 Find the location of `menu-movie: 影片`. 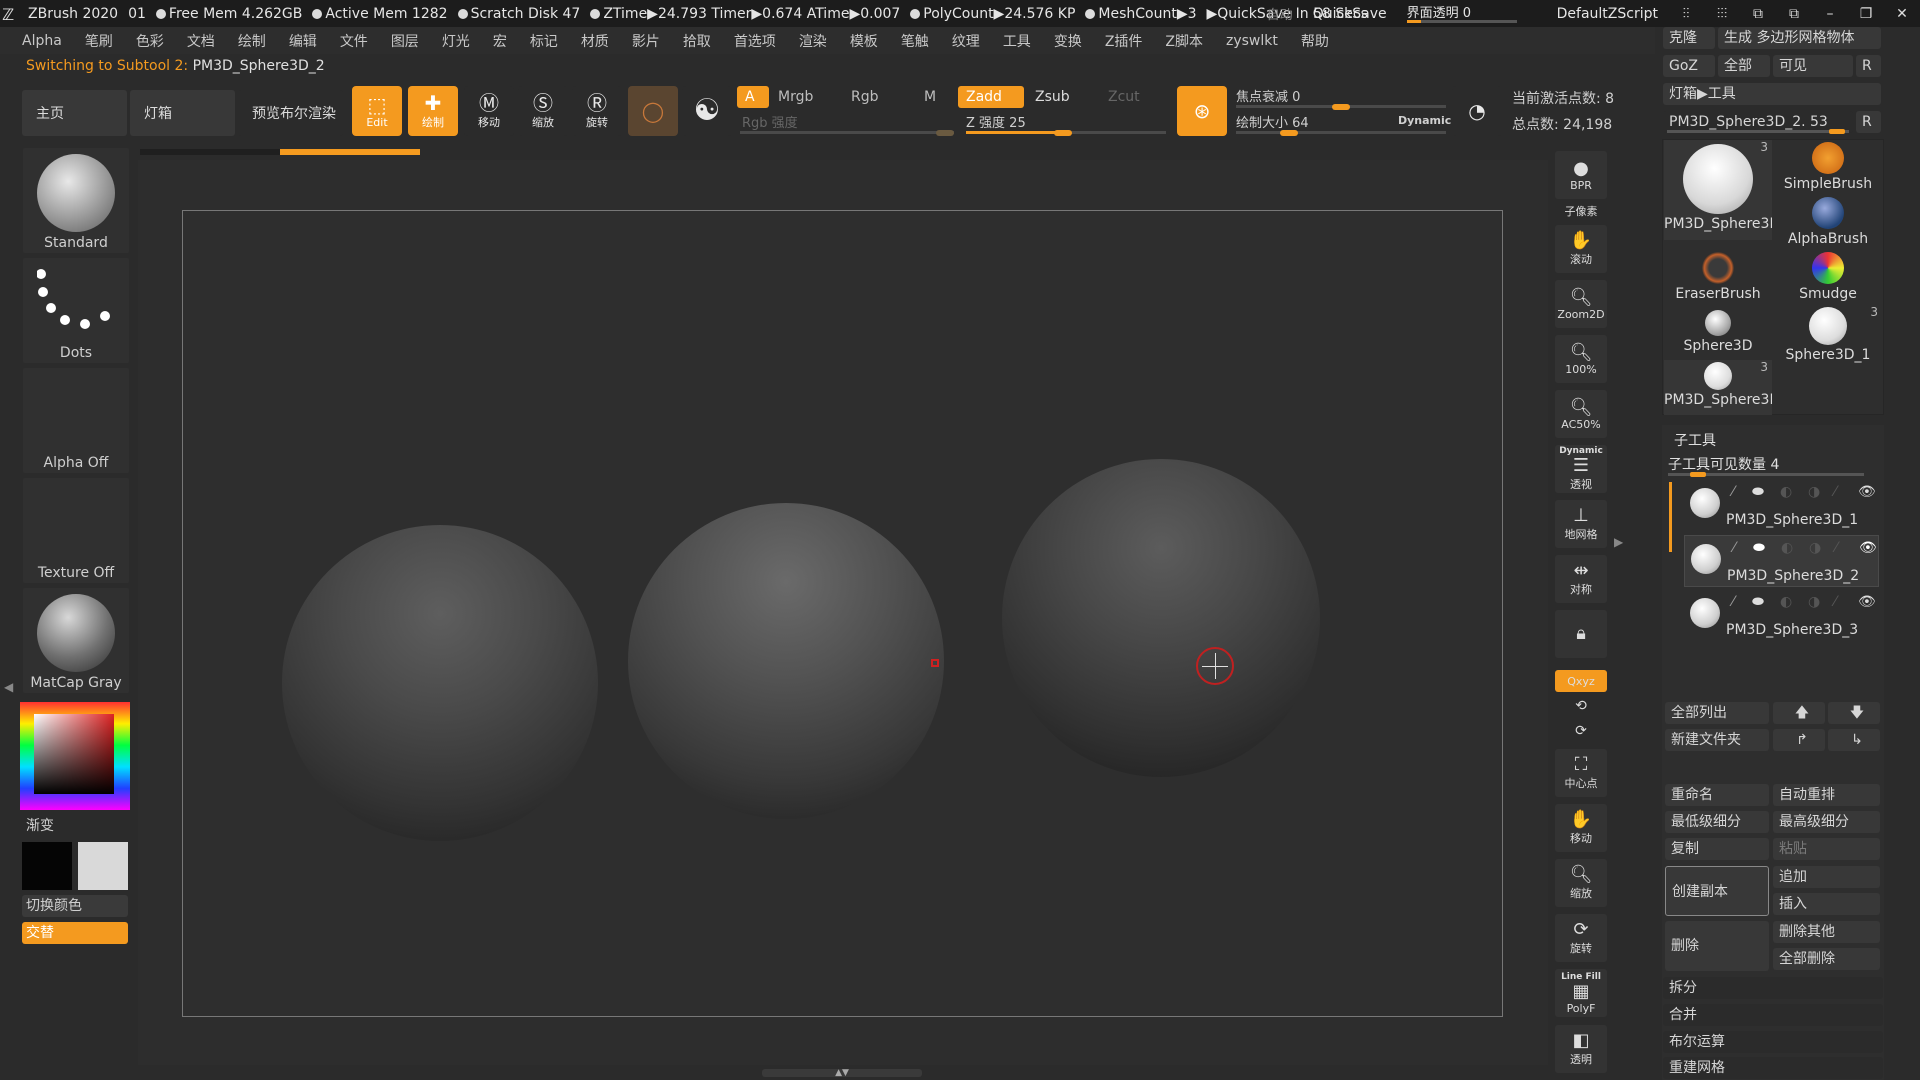

menu-movie: 影片 is located at coordinates (645, 41).